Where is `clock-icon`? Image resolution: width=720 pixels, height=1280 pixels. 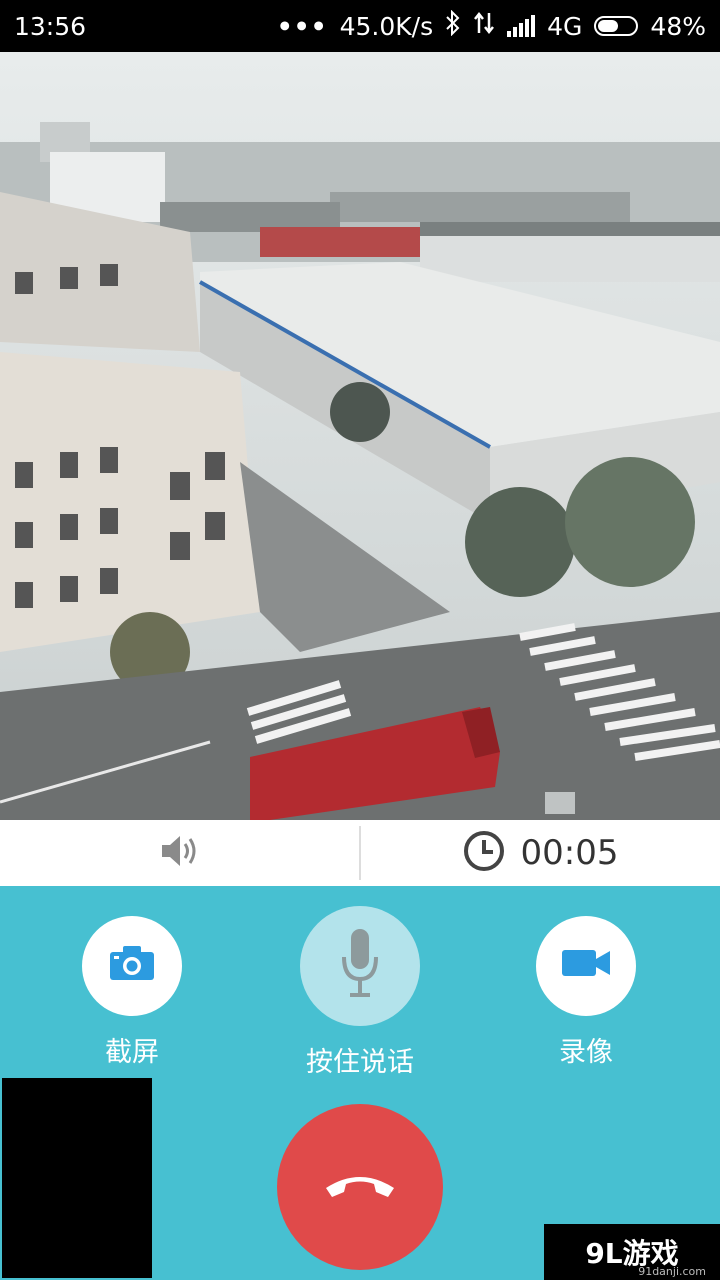
clock-icon is located at coordinates (484, 853).